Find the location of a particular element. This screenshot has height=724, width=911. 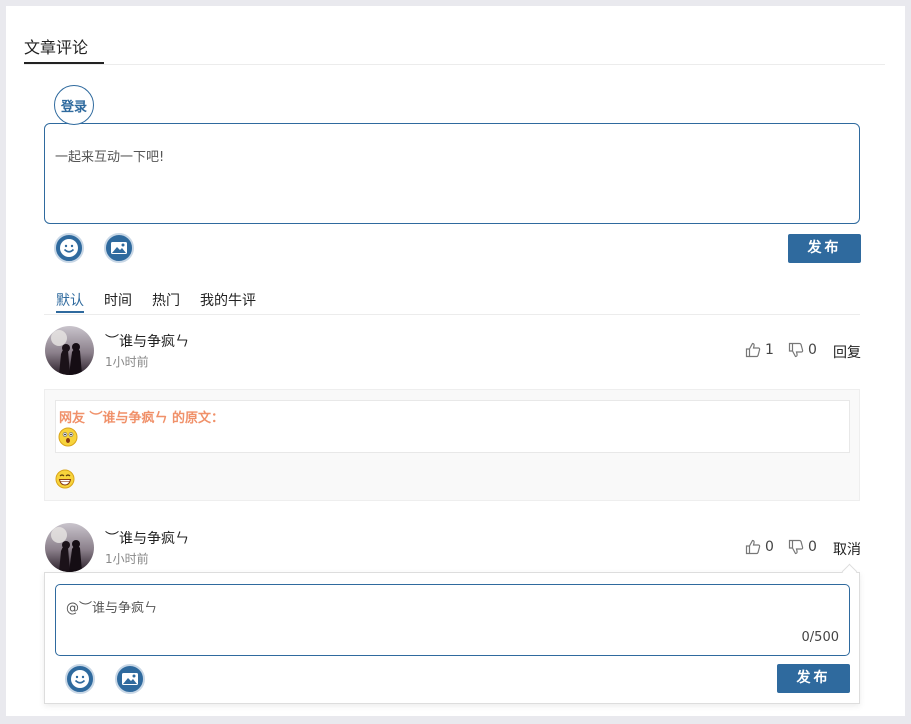

comment-body: 网友 ︶谁与争疯ㄣ 的原文： is located at coordinates (452, 445).